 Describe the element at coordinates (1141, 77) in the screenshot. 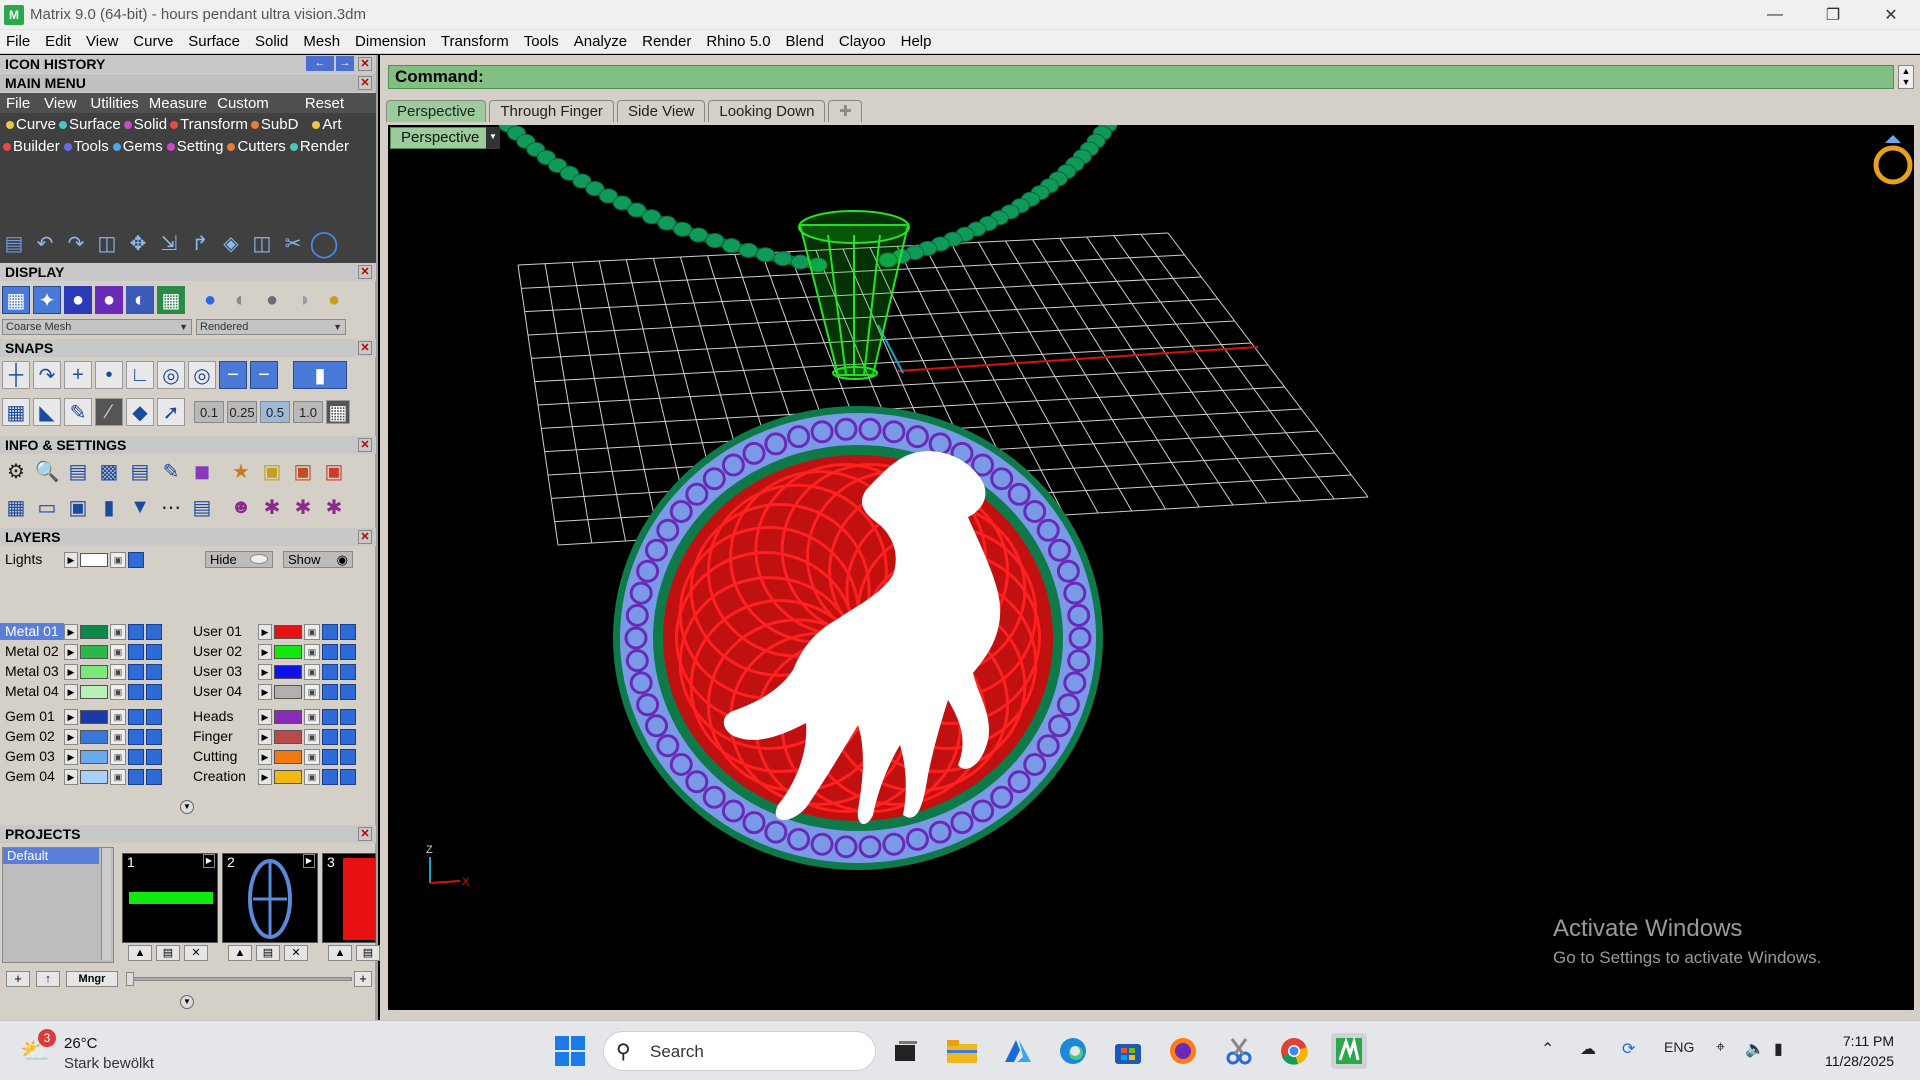

I see `command-bar: Command:` at that location.